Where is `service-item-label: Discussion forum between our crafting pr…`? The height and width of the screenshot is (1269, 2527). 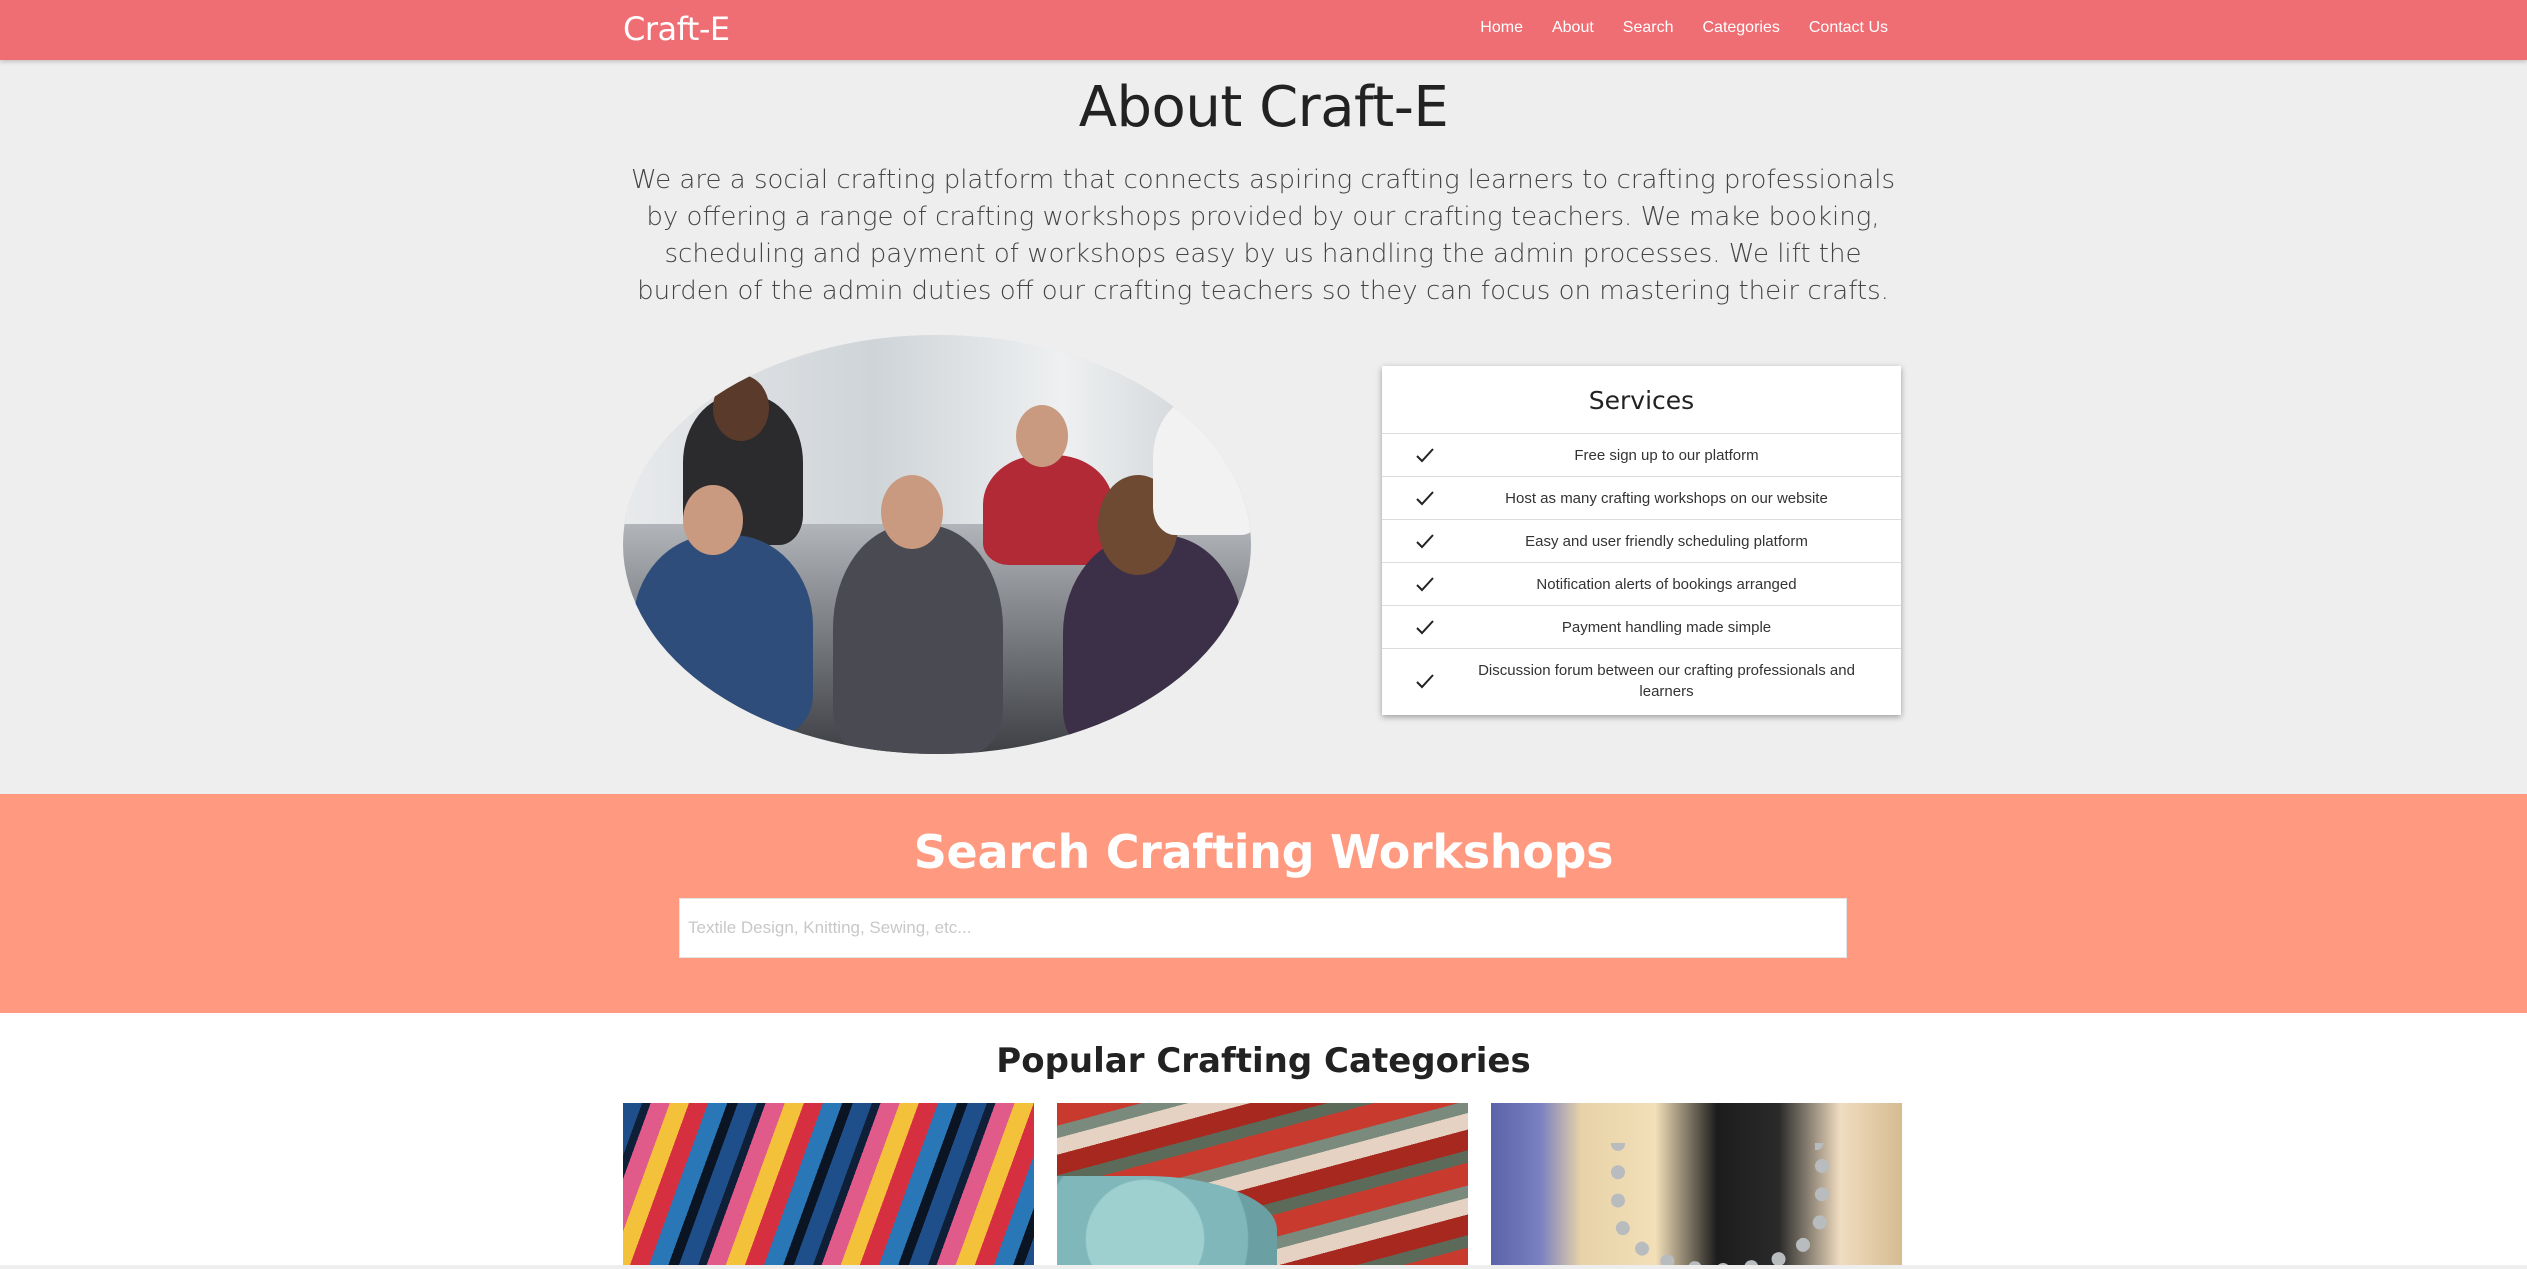 service-item-label: Discussion forum between our crafting pr… is located at coordinates (1666, 681).